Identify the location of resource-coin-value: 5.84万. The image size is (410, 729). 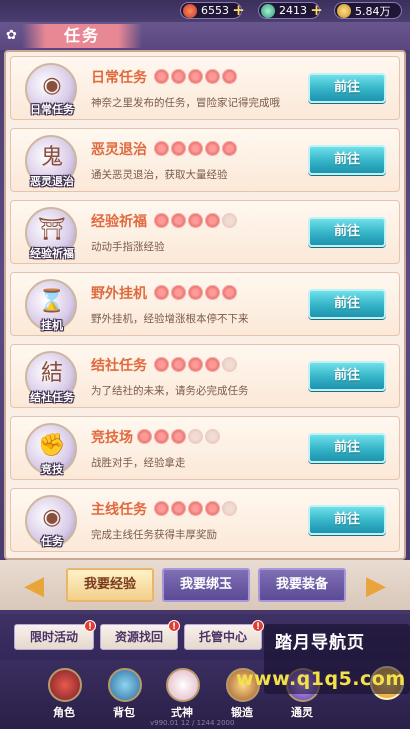
(373, 11).